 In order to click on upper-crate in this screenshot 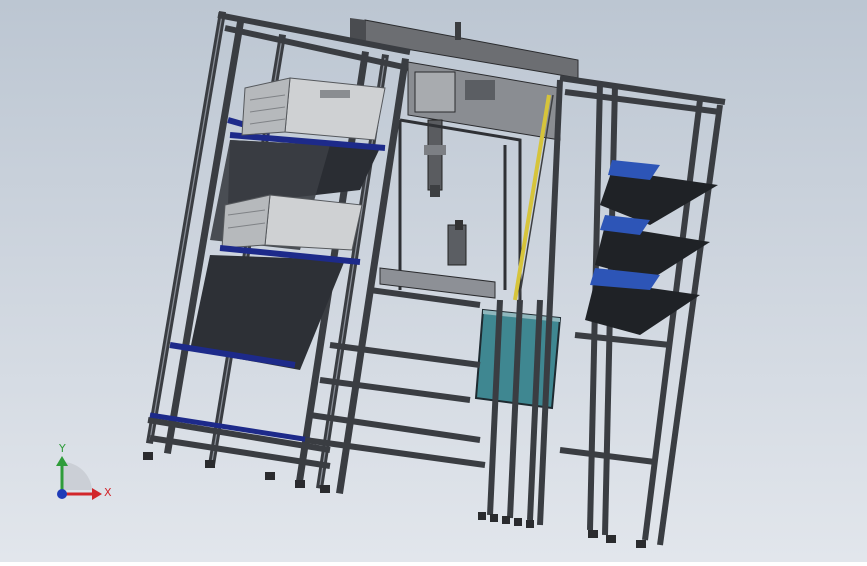, I will do `click(313, 109)`.